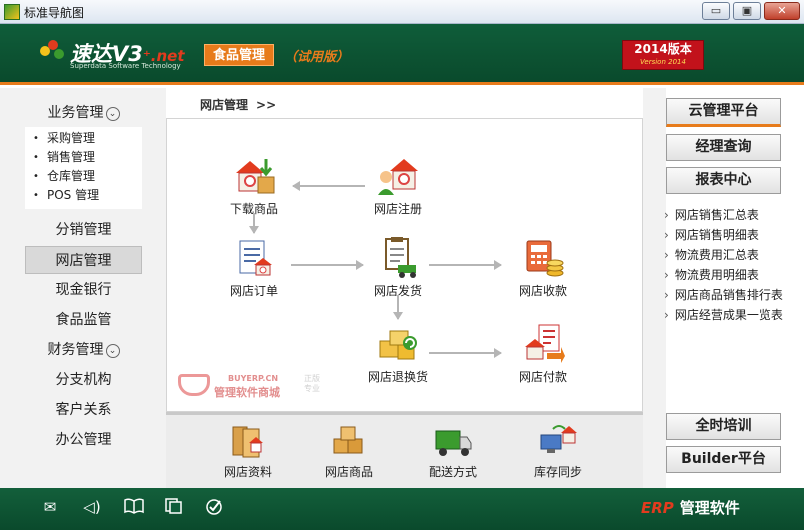 The width and height of the screenshot is (804, 530). What do you see at coordinates (402, 509) in the screenshot?
I see `app-footer: ✉ ◁) ERP 管理软件` at bounding box center [402, 509].